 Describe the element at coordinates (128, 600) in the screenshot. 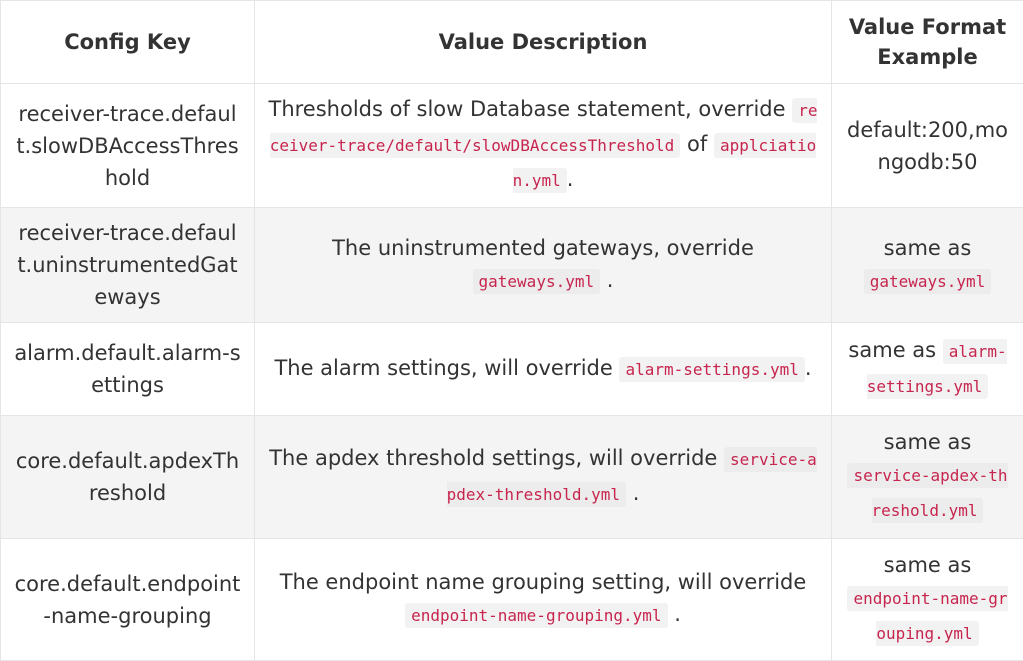

I see `config-key-cell: core.default.endpoint-name-grouping` at that location.